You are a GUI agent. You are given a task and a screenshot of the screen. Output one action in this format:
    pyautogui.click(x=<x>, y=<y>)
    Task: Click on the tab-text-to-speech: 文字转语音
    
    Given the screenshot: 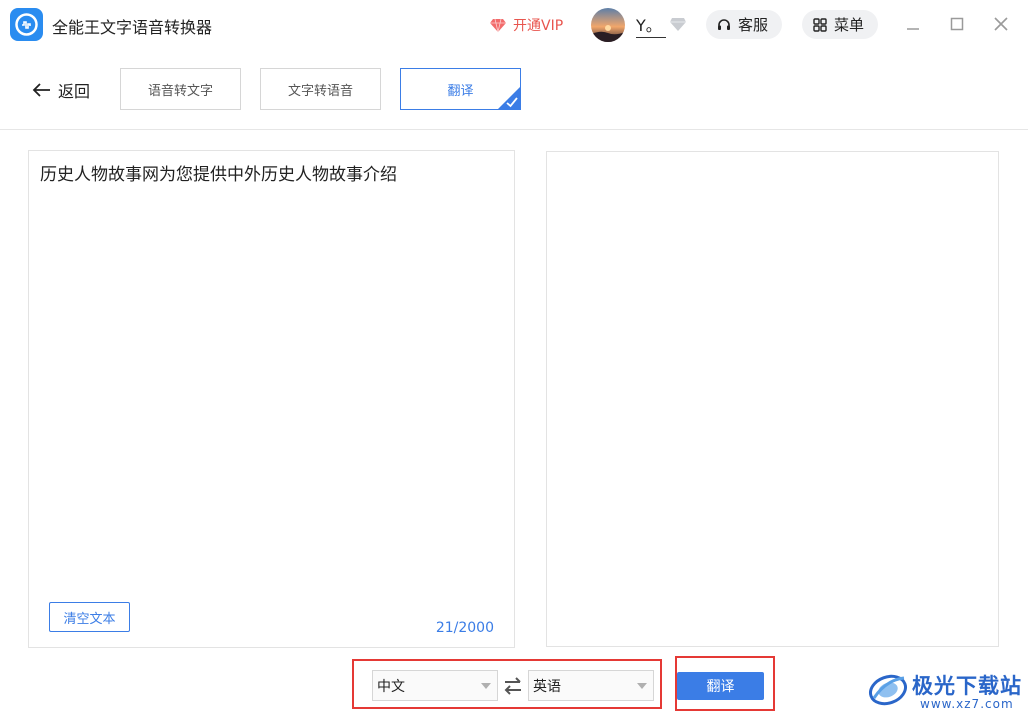 What is the action you would take?
    pyautogui.click(x=320, y=89)
    